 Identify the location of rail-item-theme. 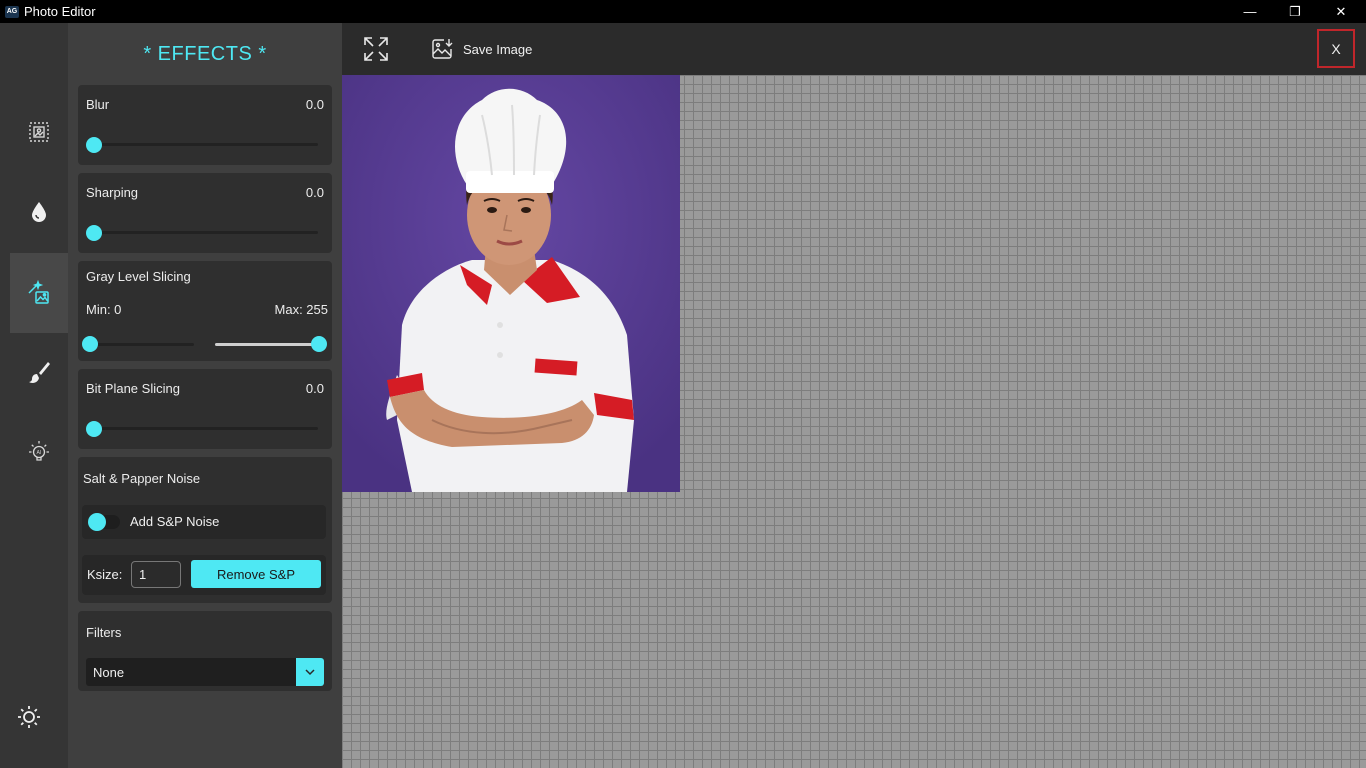
(29, 717).